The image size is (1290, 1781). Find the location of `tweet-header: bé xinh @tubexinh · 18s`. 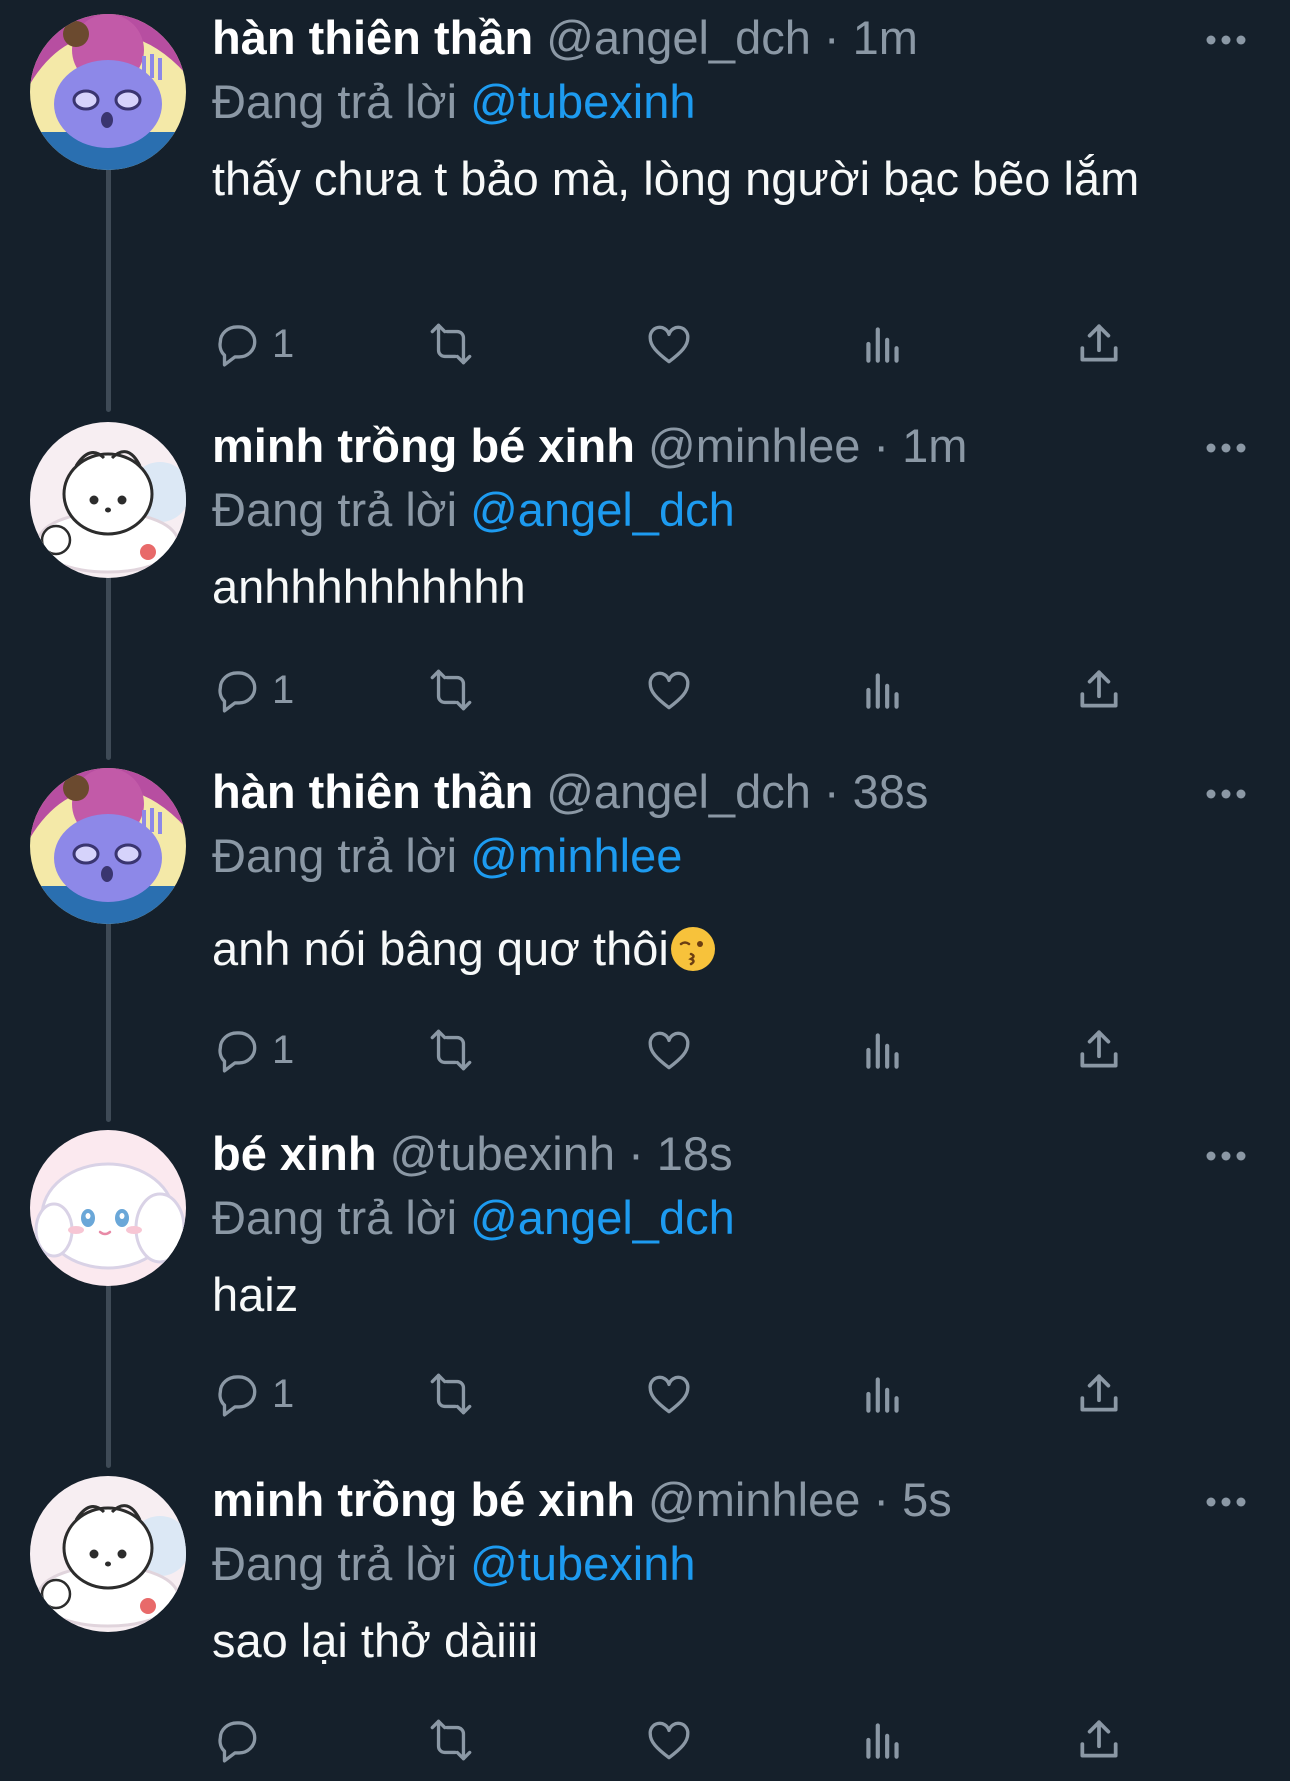

tweet-header: bé xinh @tubexinh · 18s is located at coordinates (702, 1154).